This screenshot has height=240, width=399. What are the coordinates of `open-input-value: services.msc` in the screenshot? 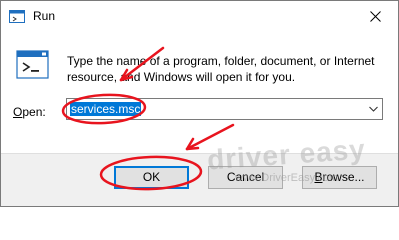 It's located at (106, 109).